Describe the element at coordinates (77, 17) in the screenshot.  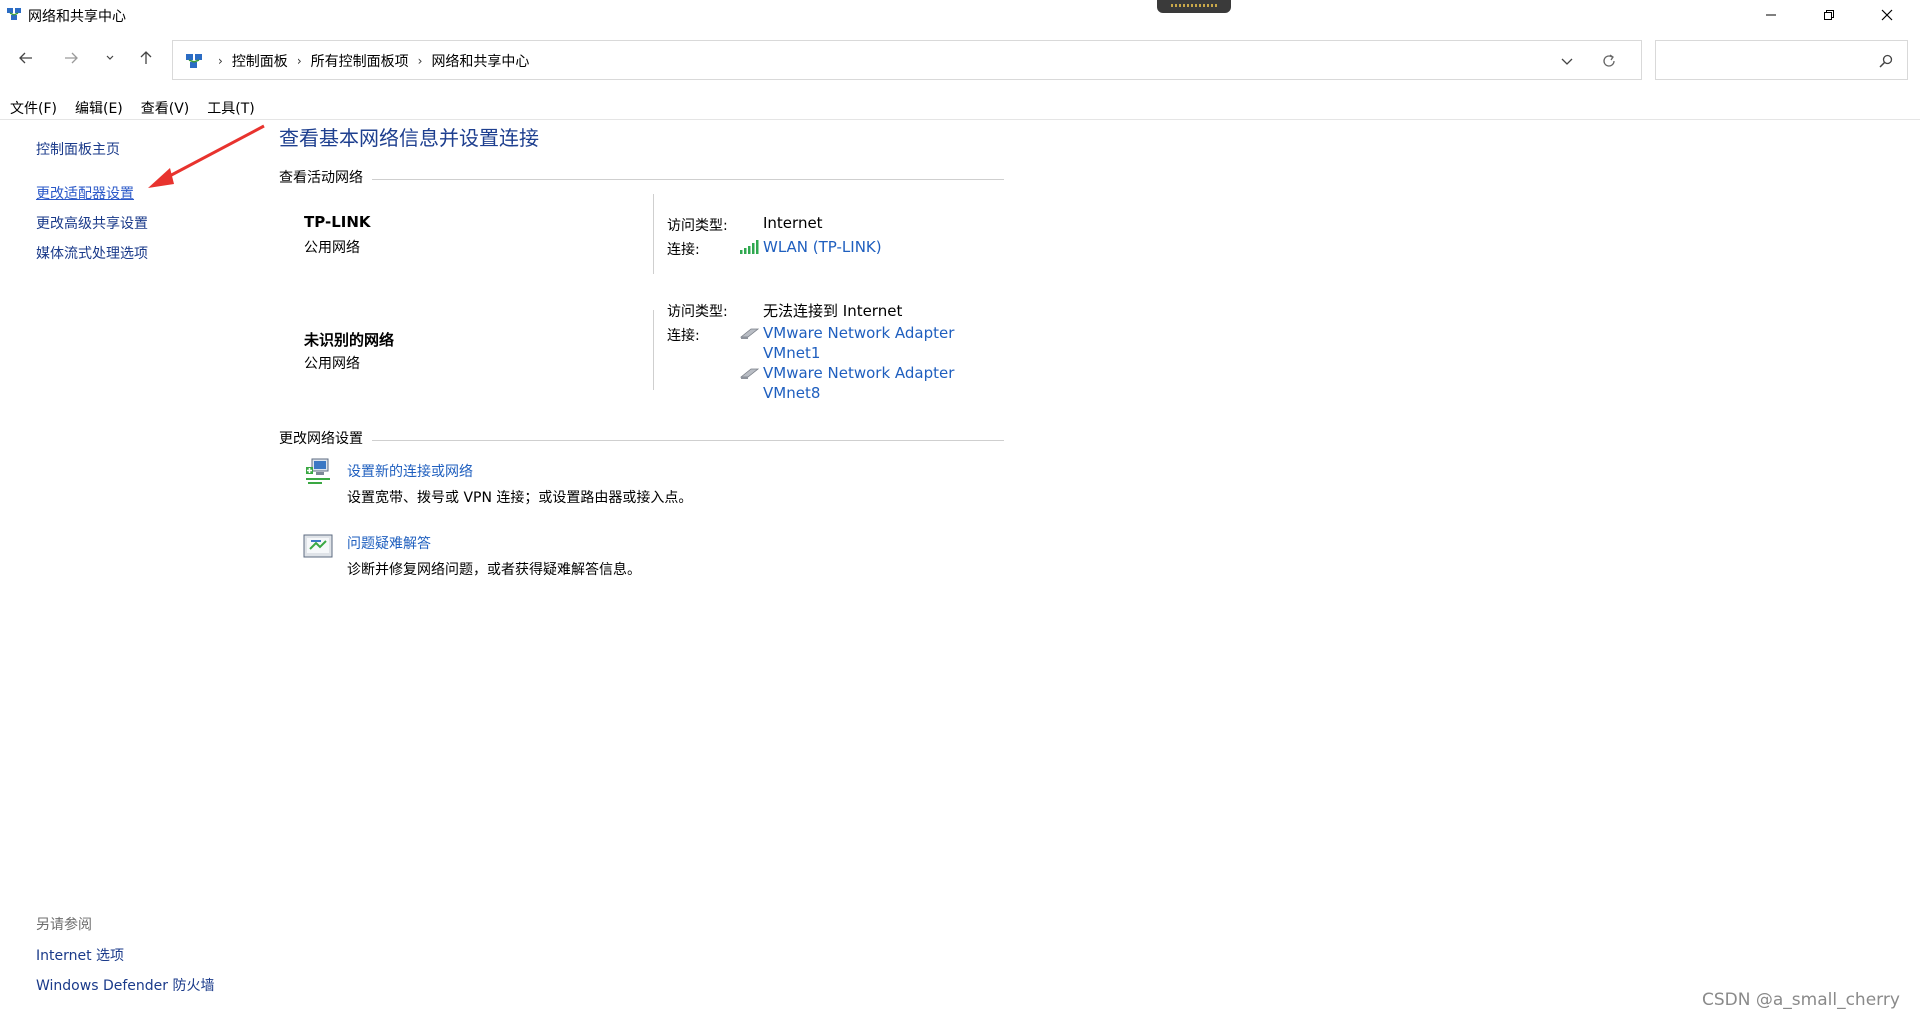
I see `window-title: 网络和共享中心` at that location.